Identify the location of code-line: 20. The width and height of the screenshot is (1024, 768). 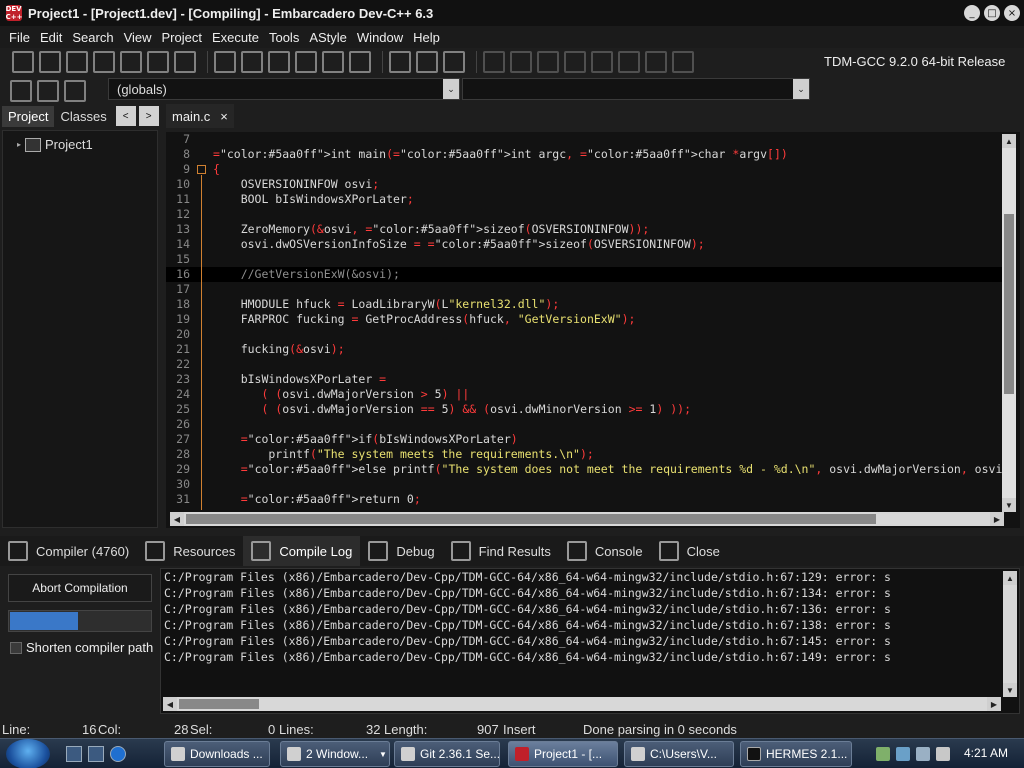
(585, 334).